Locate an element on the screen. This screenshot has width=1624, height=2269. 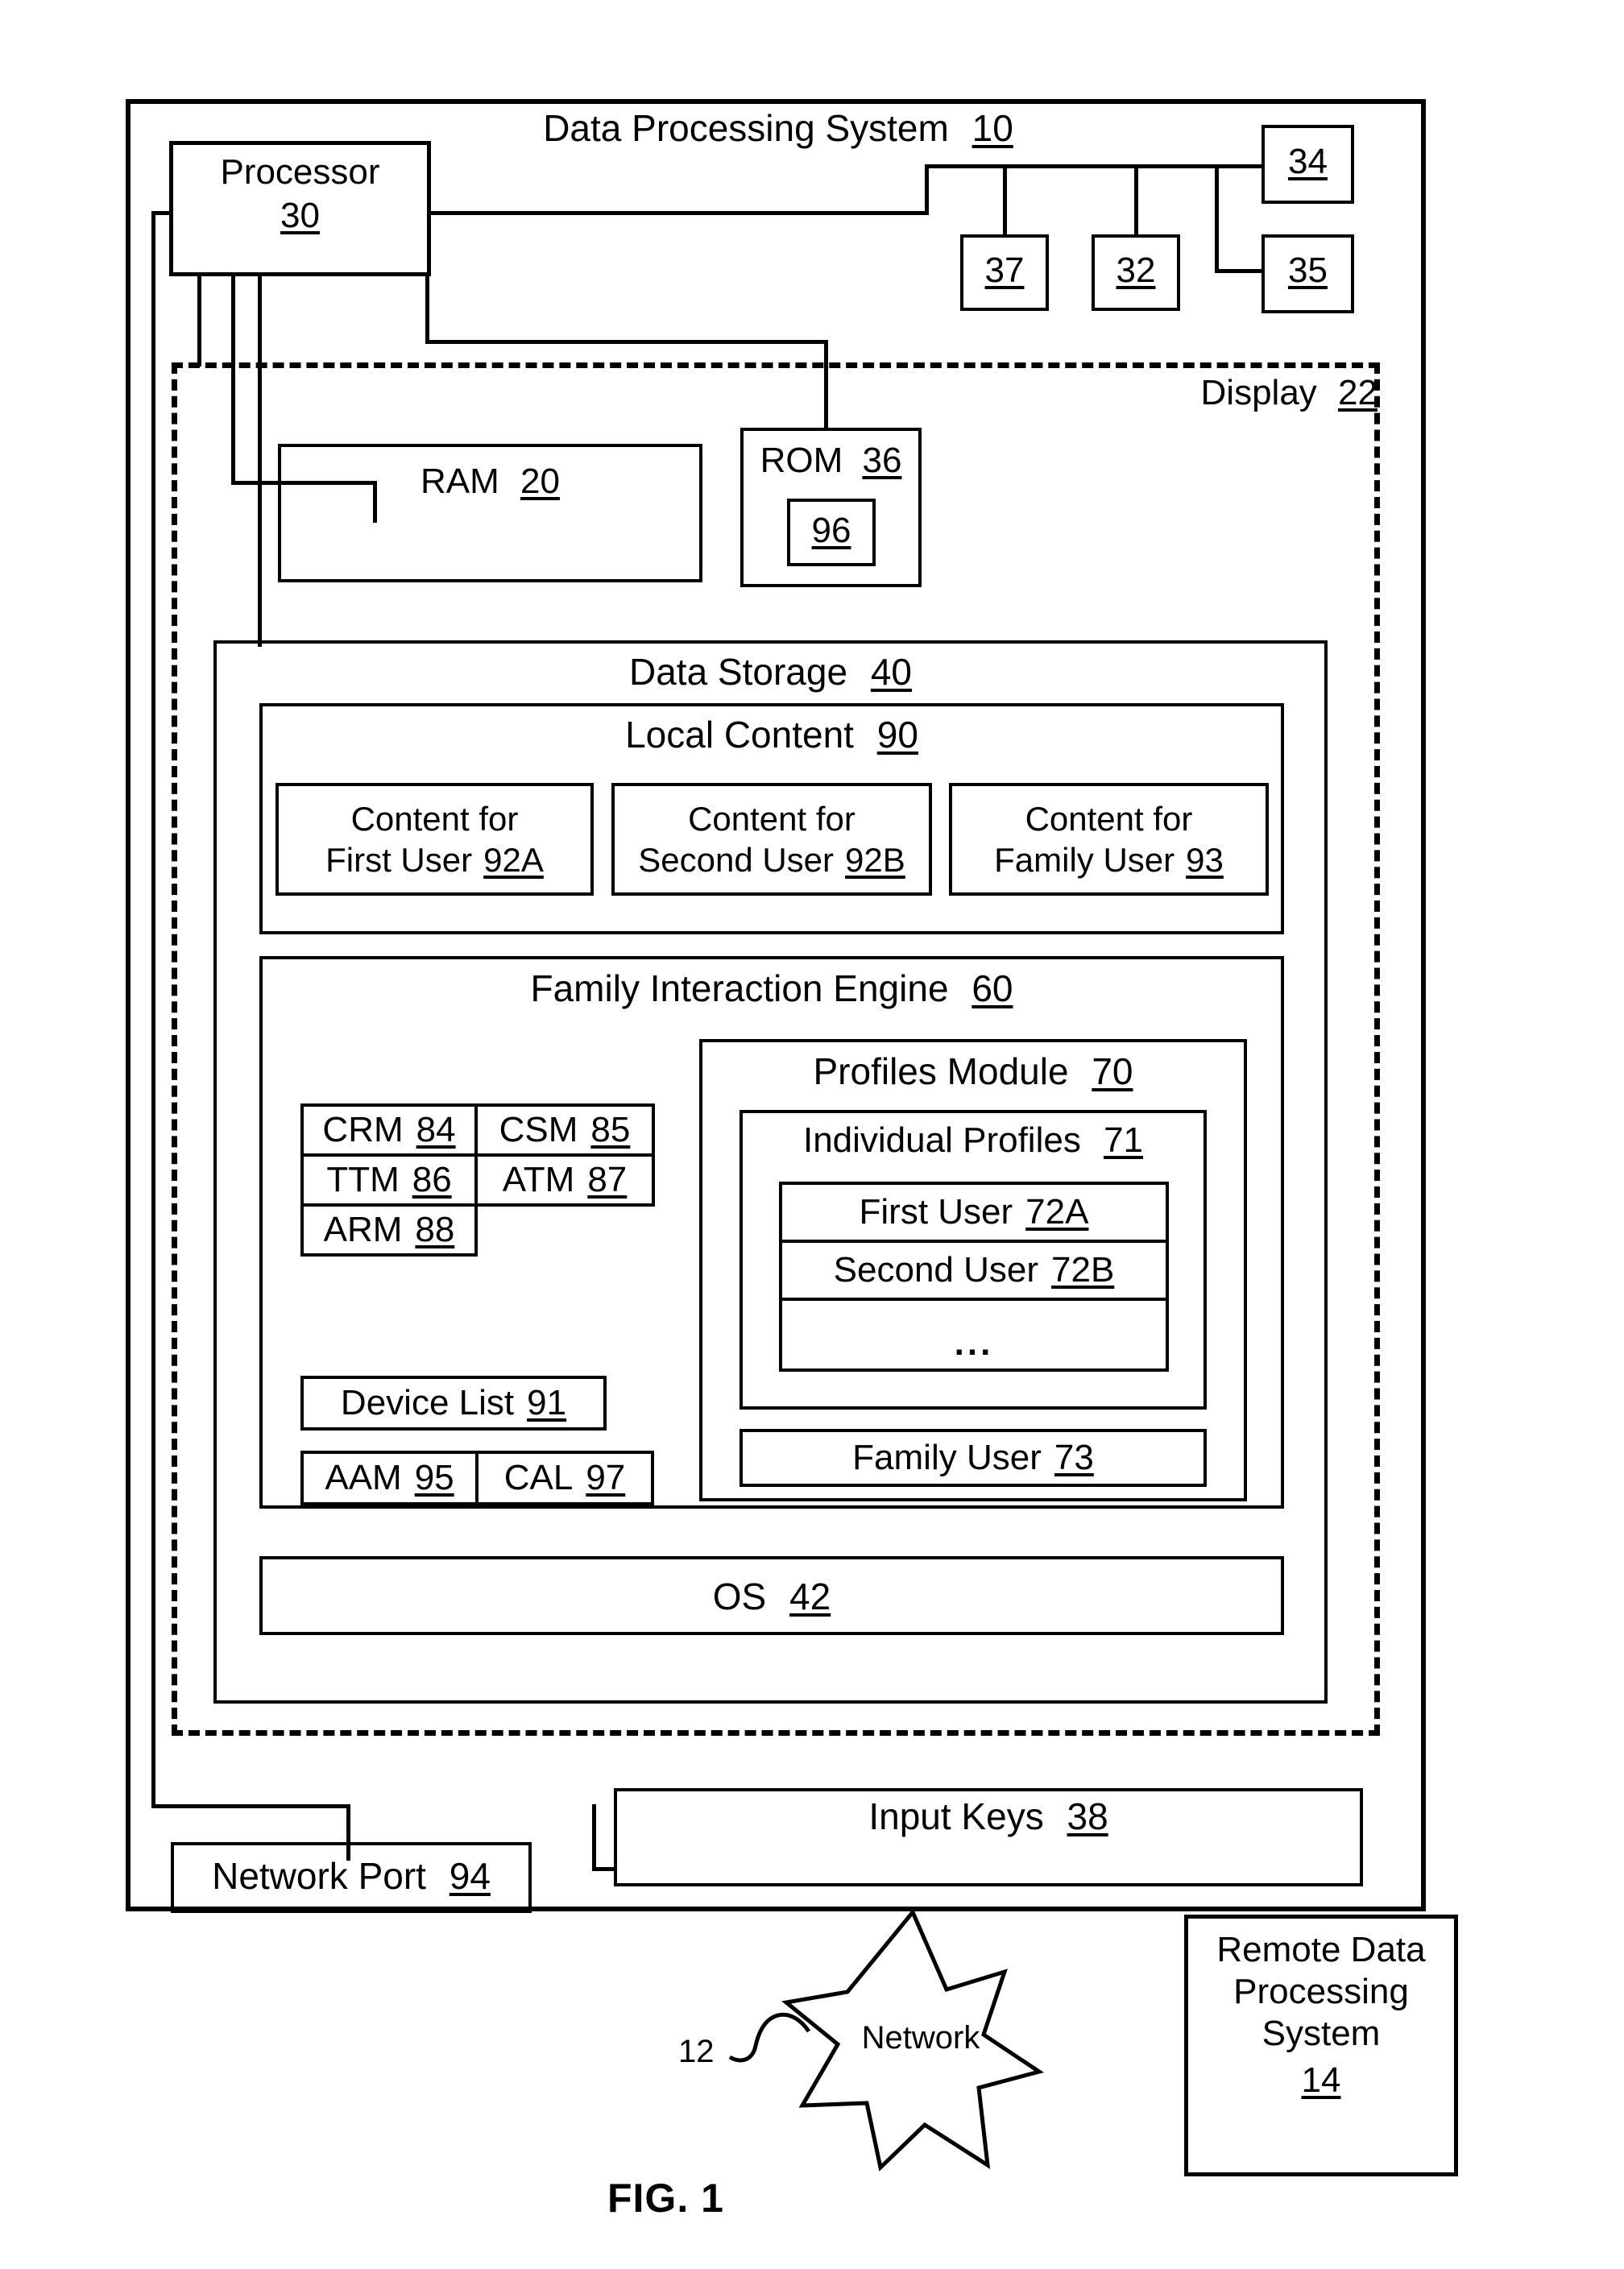
system-title: Data Processing System 10 is located at coordinates (778, 128).